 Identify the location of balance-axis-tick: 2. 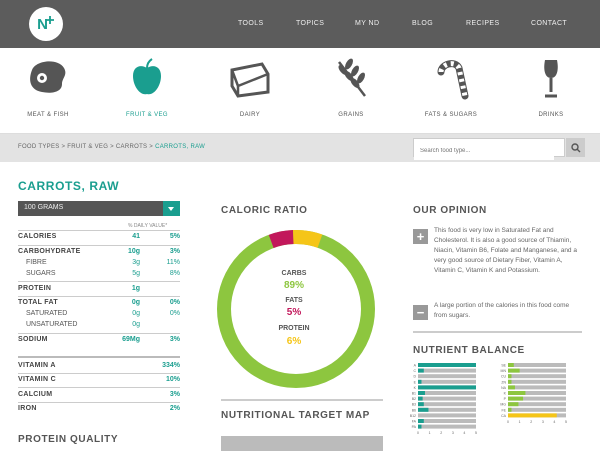
(531, 422).